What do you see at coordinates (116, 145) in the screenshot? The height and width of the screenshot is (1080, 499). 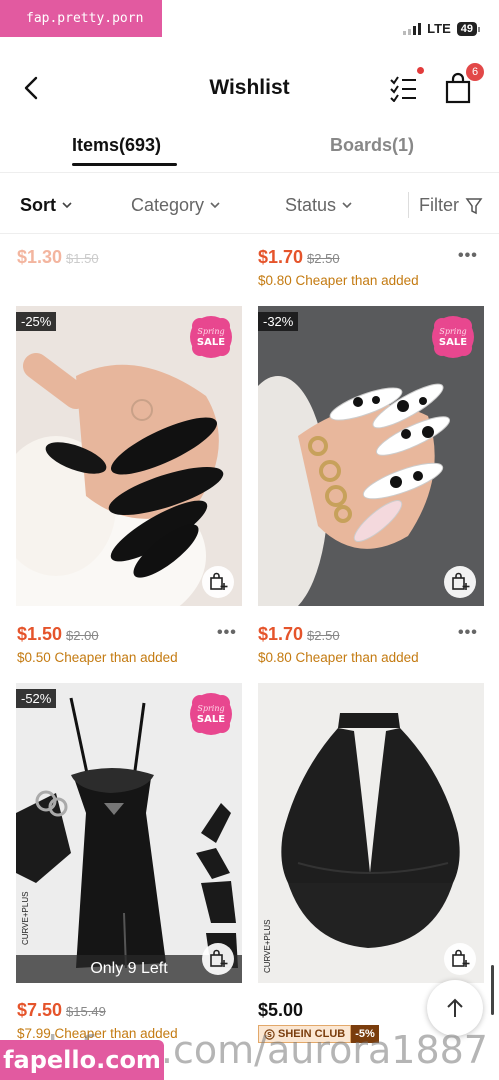 I see `tab-items: Items(693)` at bounding box center [116, 145].